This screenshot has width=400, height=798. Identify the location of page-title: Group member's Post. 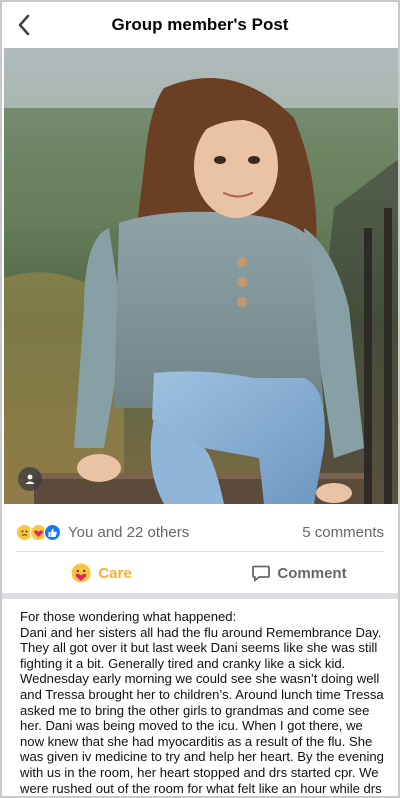
(200, 24).